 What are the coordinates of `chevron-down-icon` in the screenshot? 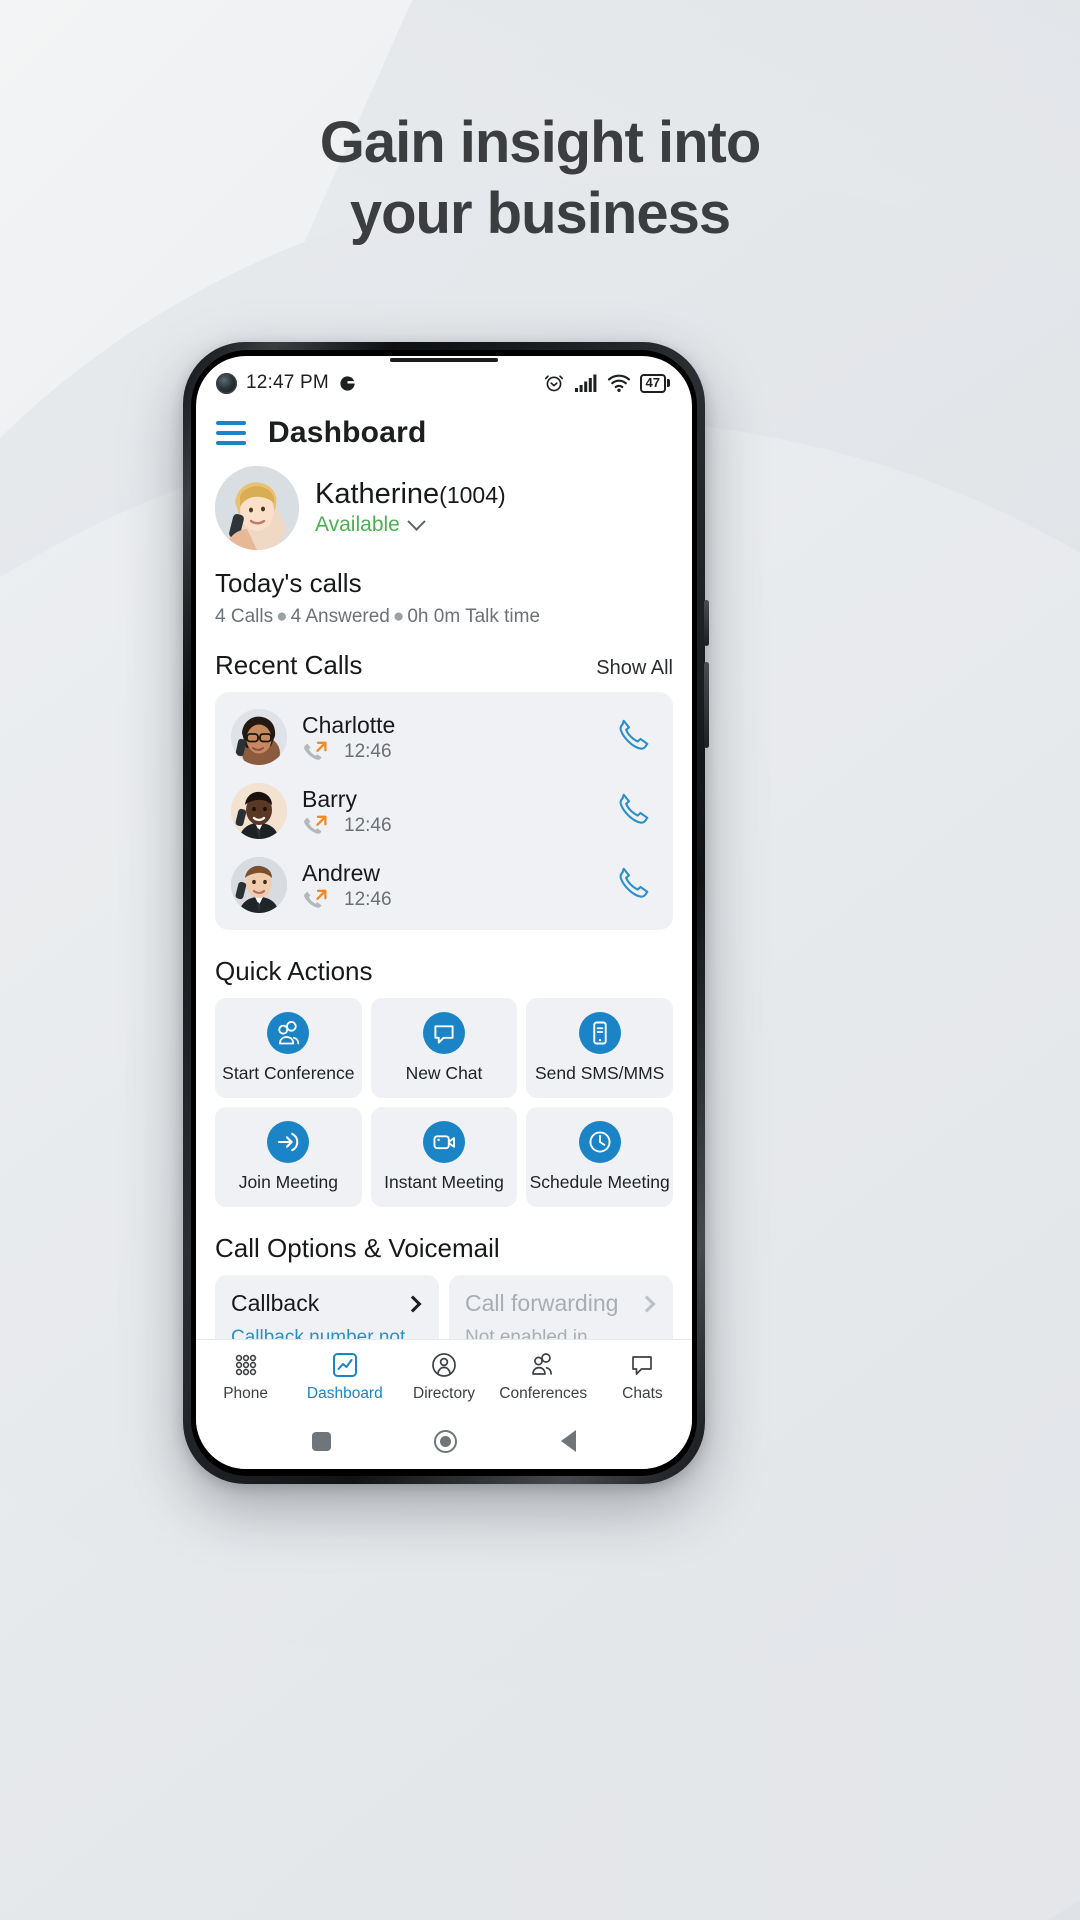 It's located at (416, 522).